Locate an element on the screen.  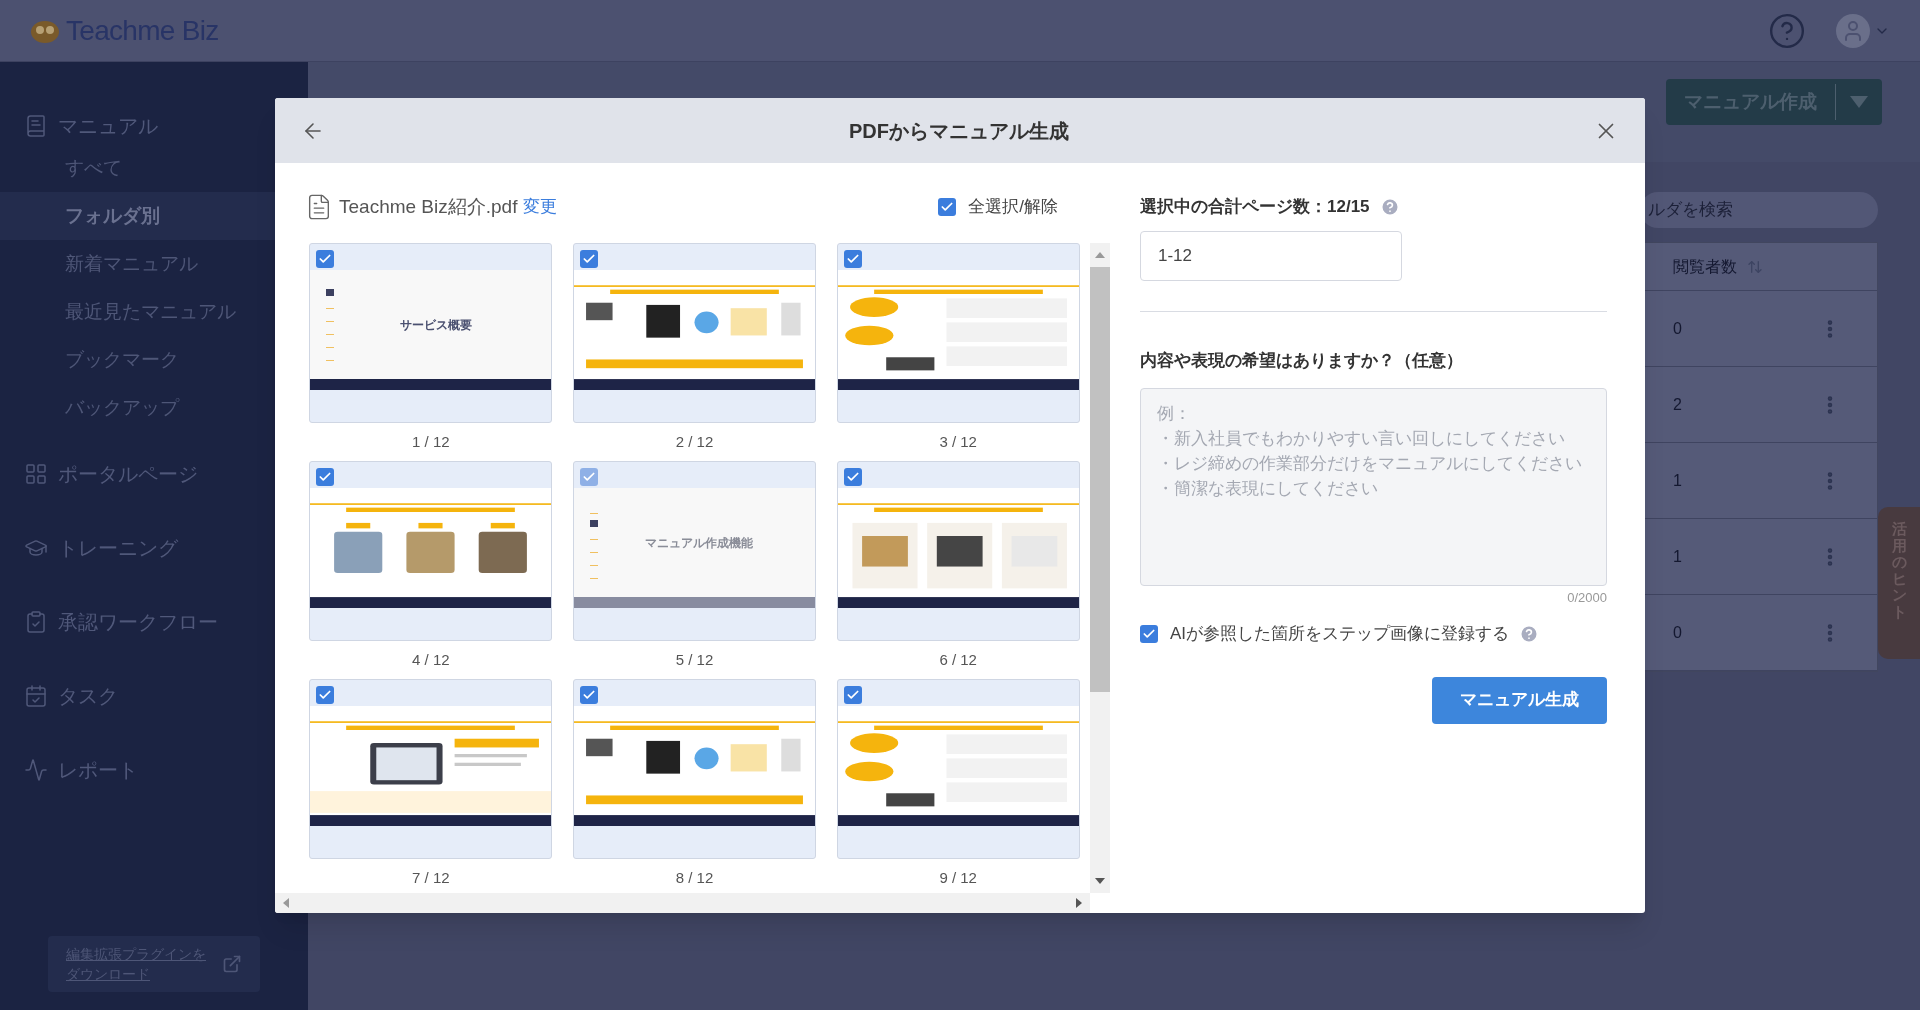
column-header: 閲覧者数 is located at coordinates (1705, 266).